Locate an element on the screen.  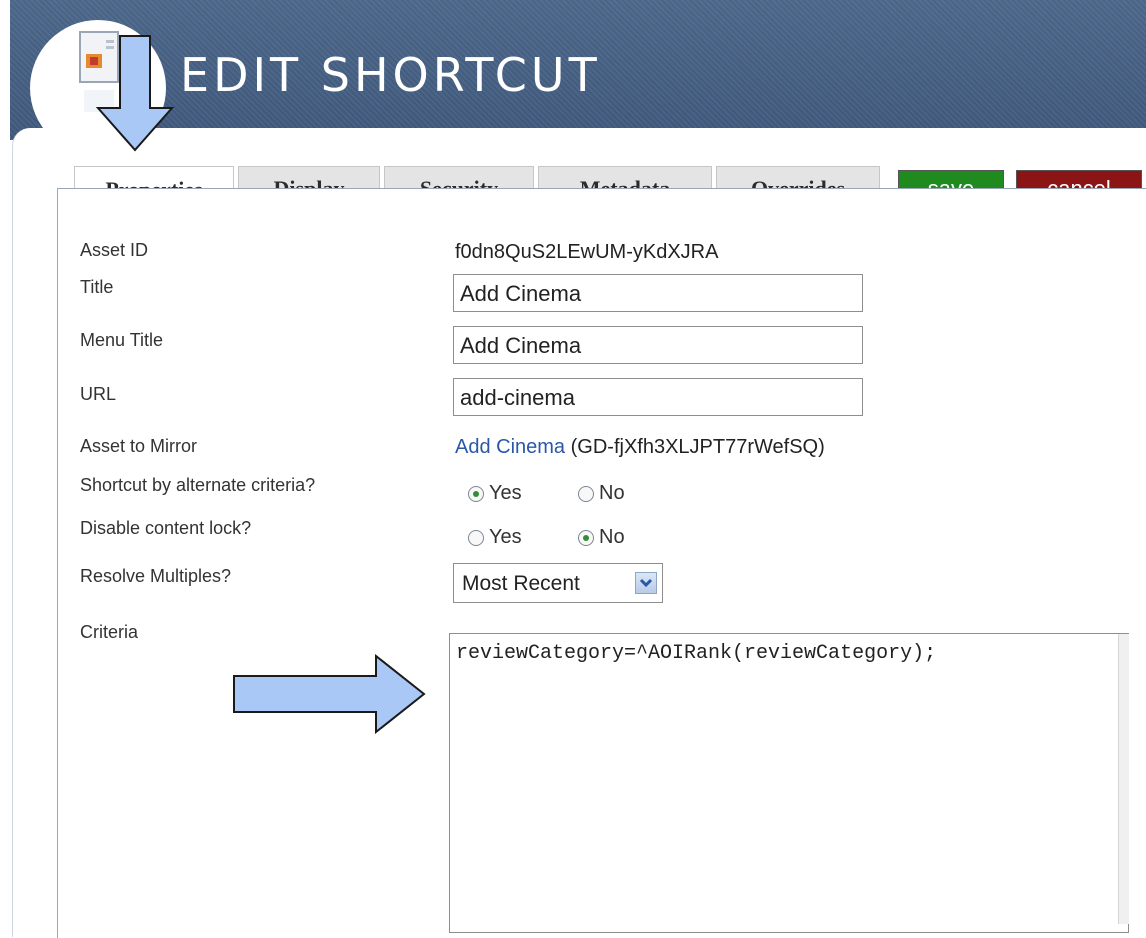
resolve-multiples-value: Most Recent is located at coordinates (521, 583).